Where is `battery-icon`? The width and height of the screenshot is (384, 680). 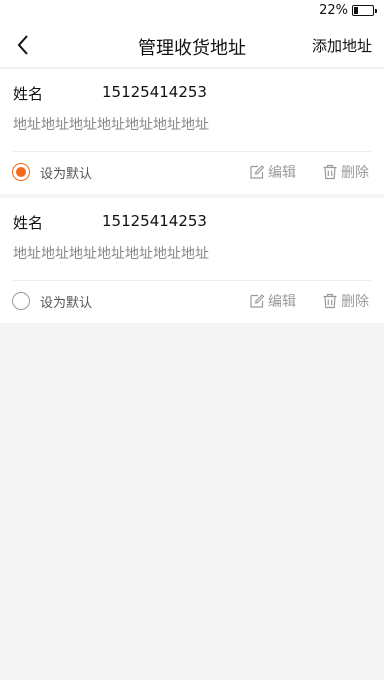 battery-icon is located at coordinates (364, 10).